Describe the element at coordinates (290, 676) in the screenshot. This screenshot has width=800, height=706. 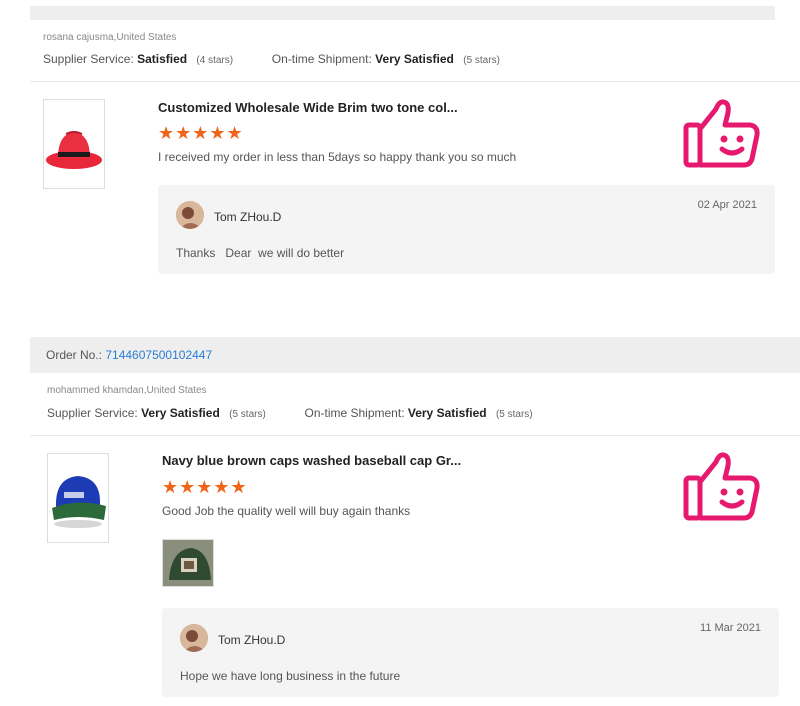
I see `reply-message: Hope we have long business in the future` at that location.